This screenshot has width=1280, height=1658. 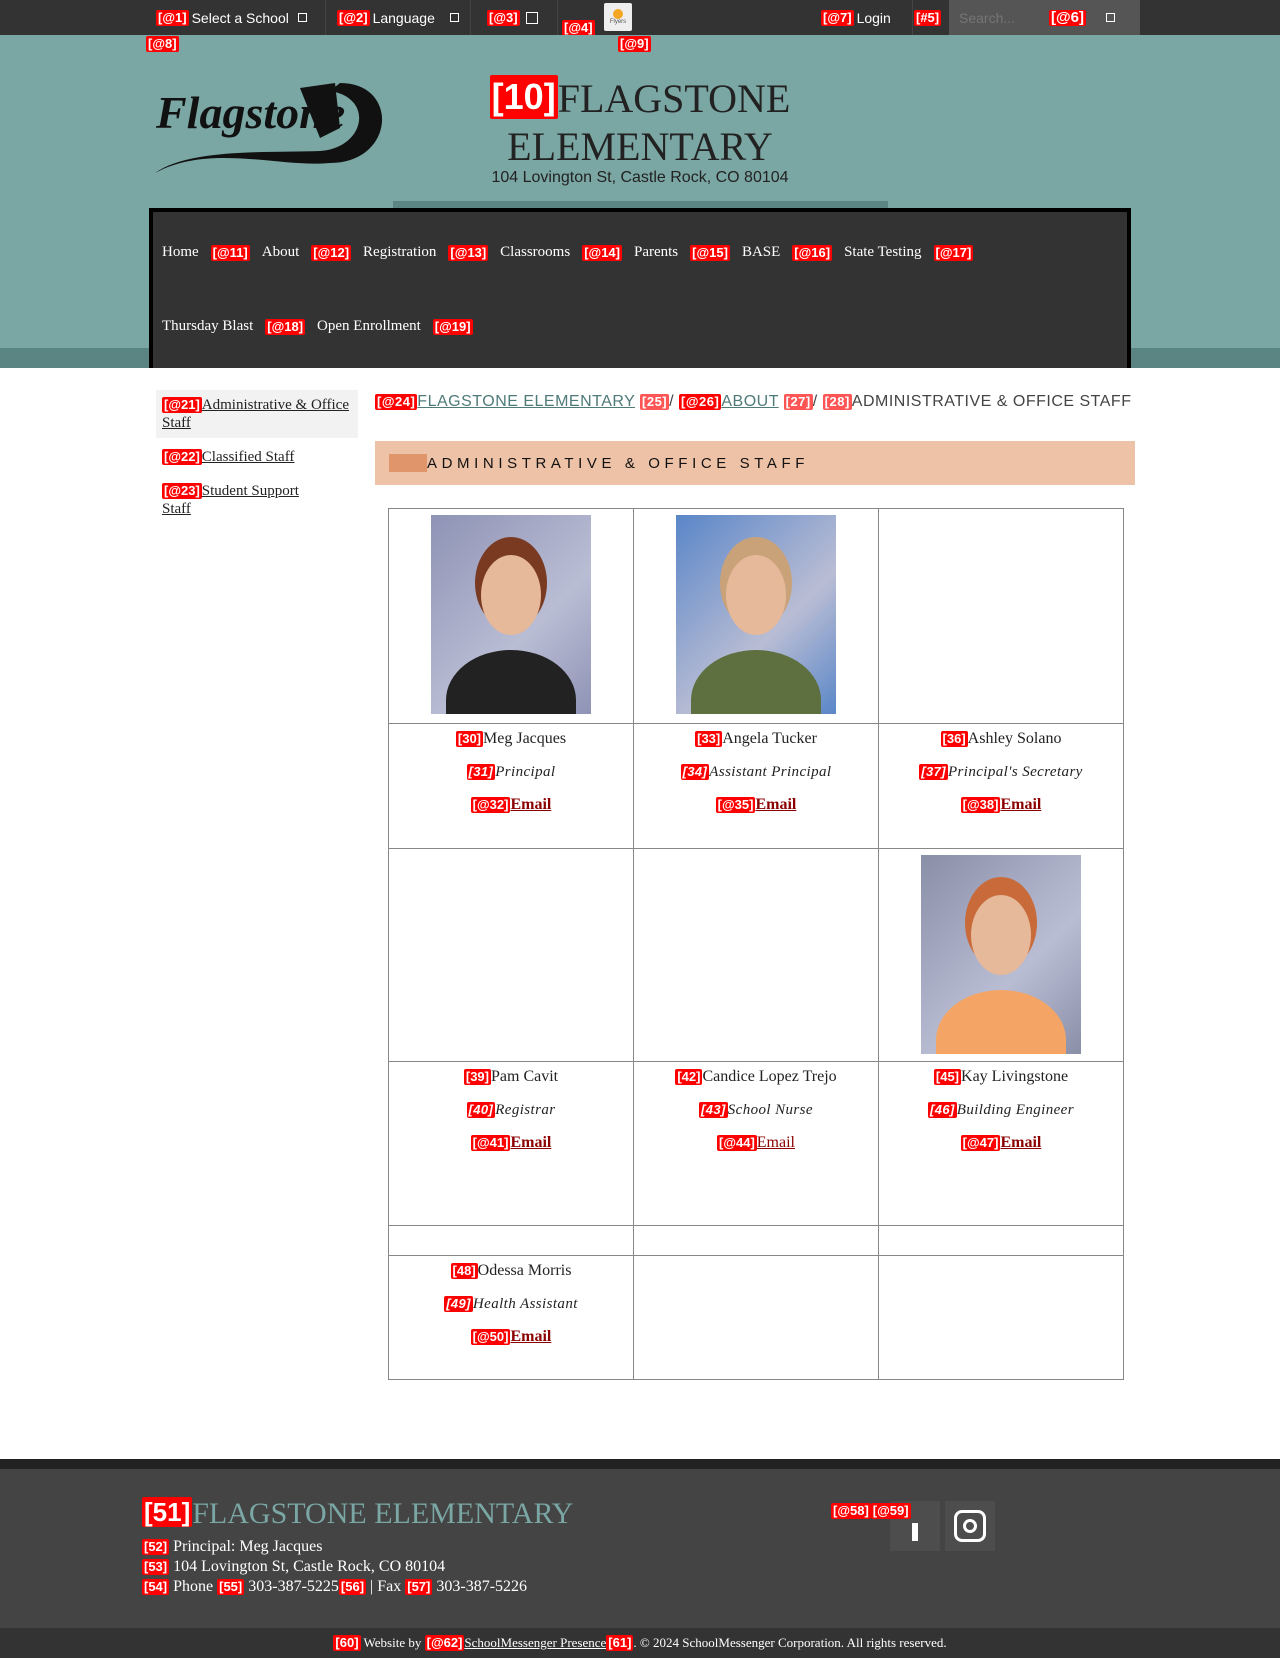 What do you see at coordinates (523, 97) in the screenshot?
I see `badge: [10]` at bounding box center [523, 97].